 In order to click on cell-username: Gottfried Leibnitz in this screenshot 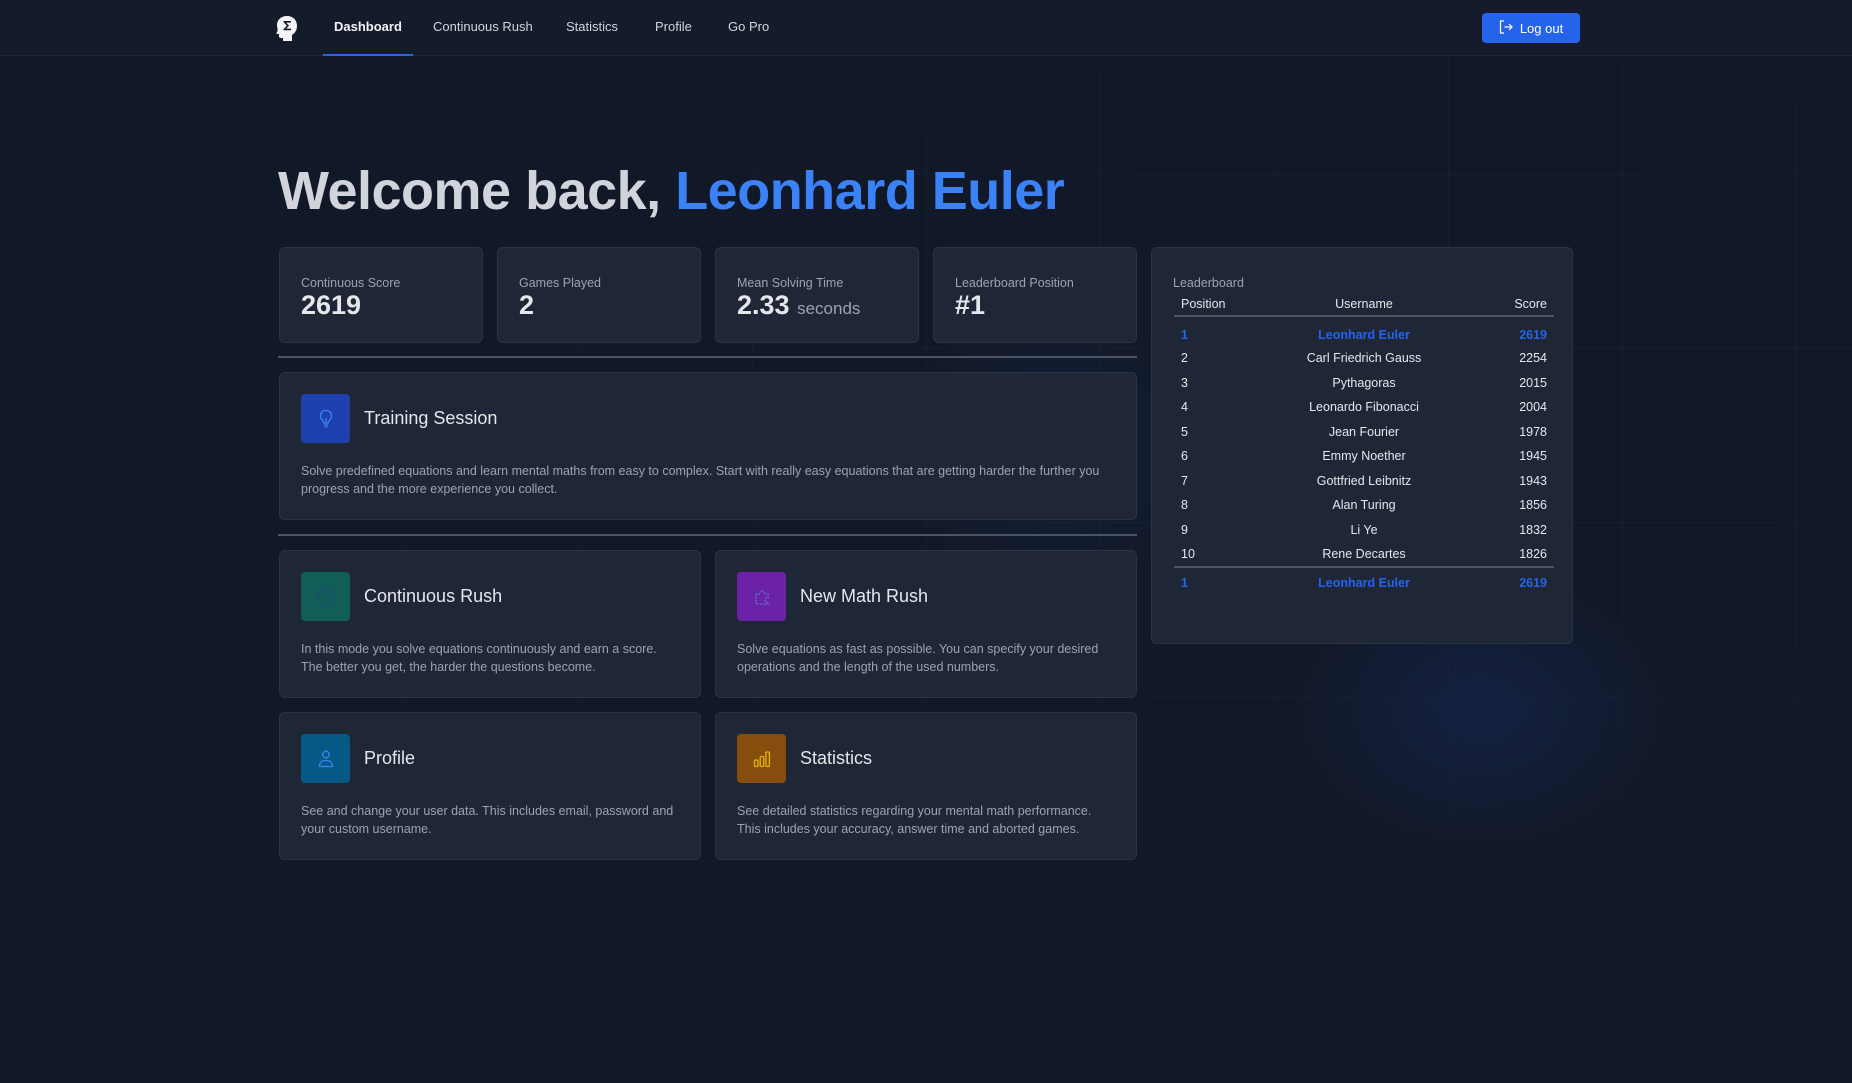, I will do `click(1364, 480)`.